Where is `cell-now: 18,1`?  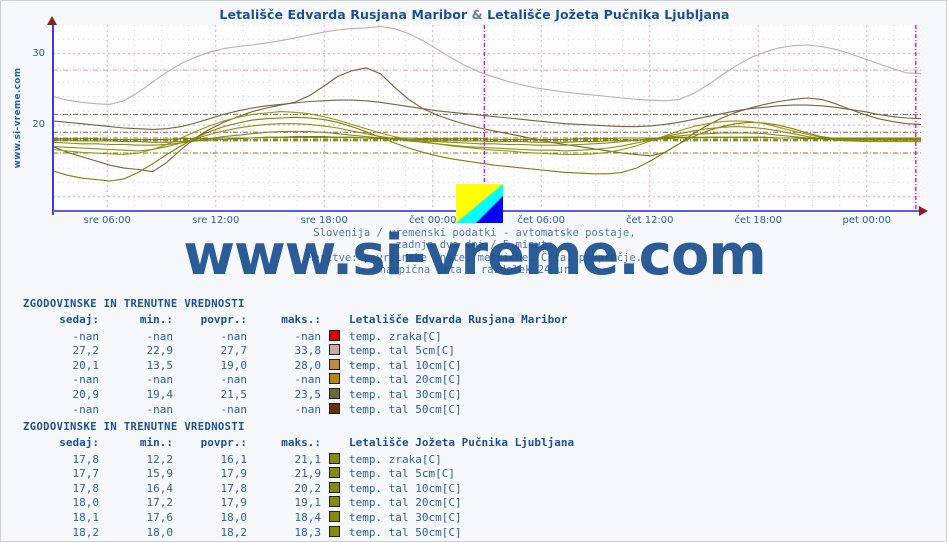 cell-now: 18,1 is located at coordinates (86, 517).